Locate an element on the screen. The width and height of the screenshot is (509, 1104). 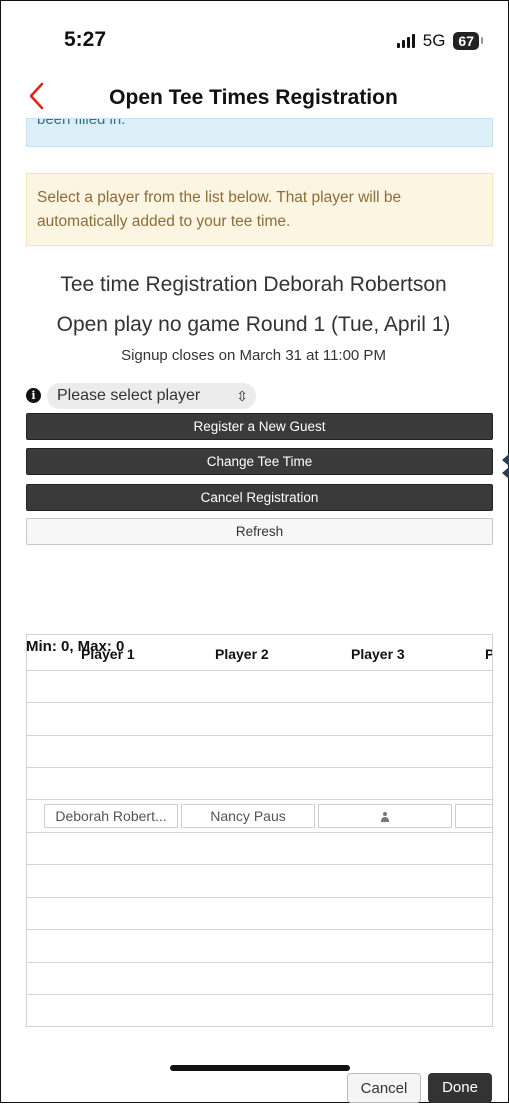
page-title: Open Tee Times Registration is located at coordinates (253, 97).